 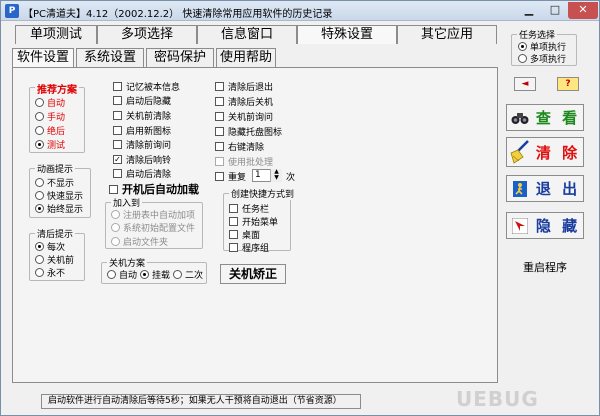 What do you see at coordinates (43, 58) in the screenshot?
I see `tab-software-settings: 软件设置` at bounding box center [43, 58].